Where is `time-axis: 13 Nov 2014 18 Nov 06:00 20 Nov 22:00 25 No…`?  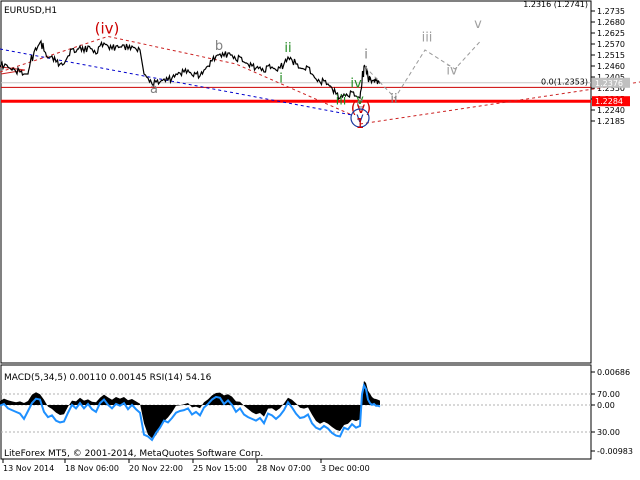 time-axis: 13 Nov 2014 18 Nov 06:00 20 Nov 22:00 25 No… is located at coordinates (186, 466).